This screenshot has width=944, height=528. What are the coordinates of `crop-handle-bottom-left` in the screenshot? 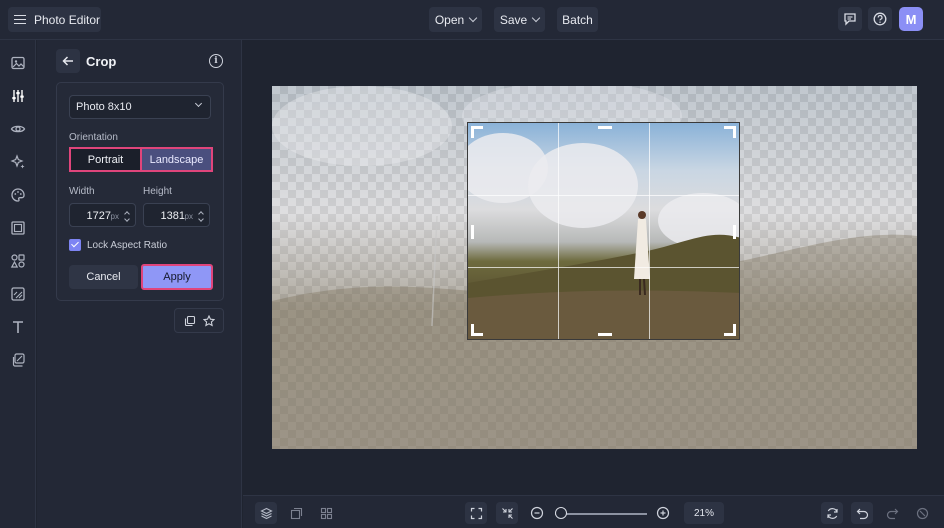 It's located at (472, 330).